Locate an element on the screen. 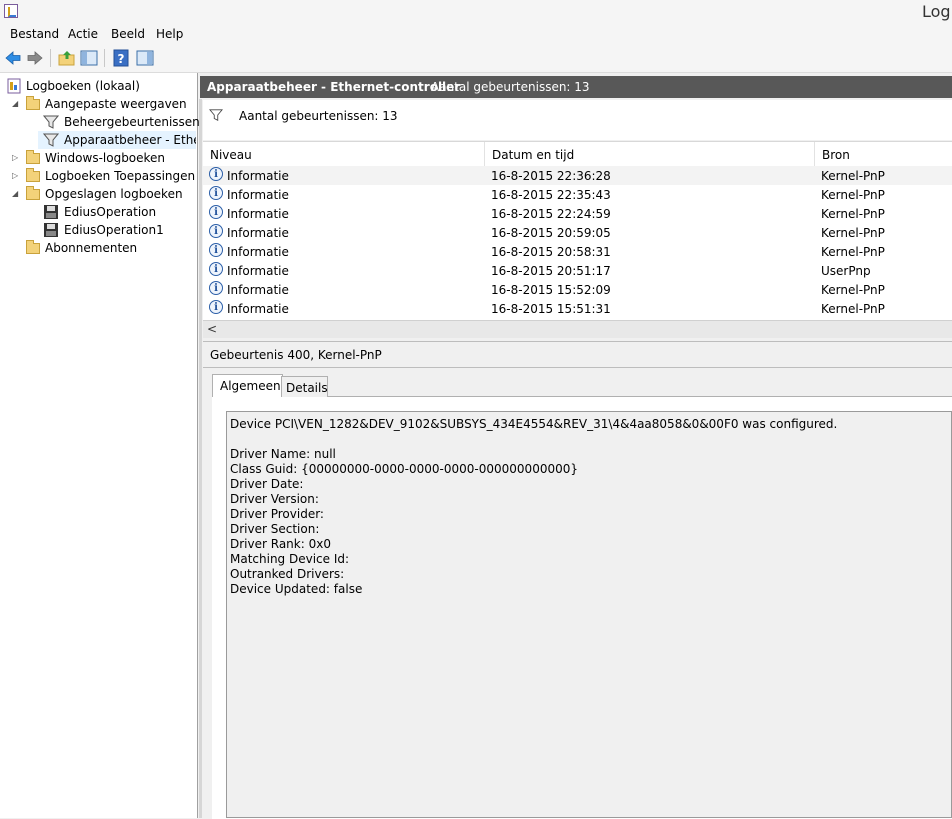  show-hide-tree-icon is located at coordinates (89, 58).